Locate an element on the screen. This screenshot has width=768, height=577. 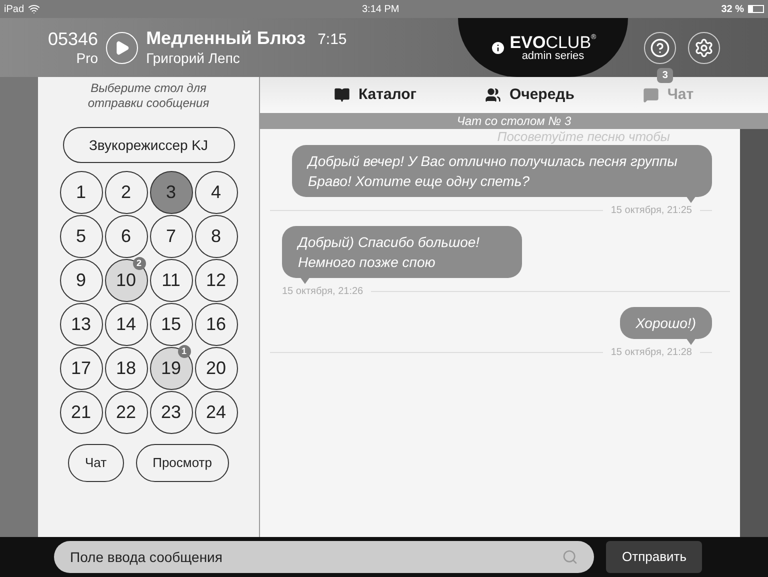
table-button: 13 is located at coordinates (81, 324).